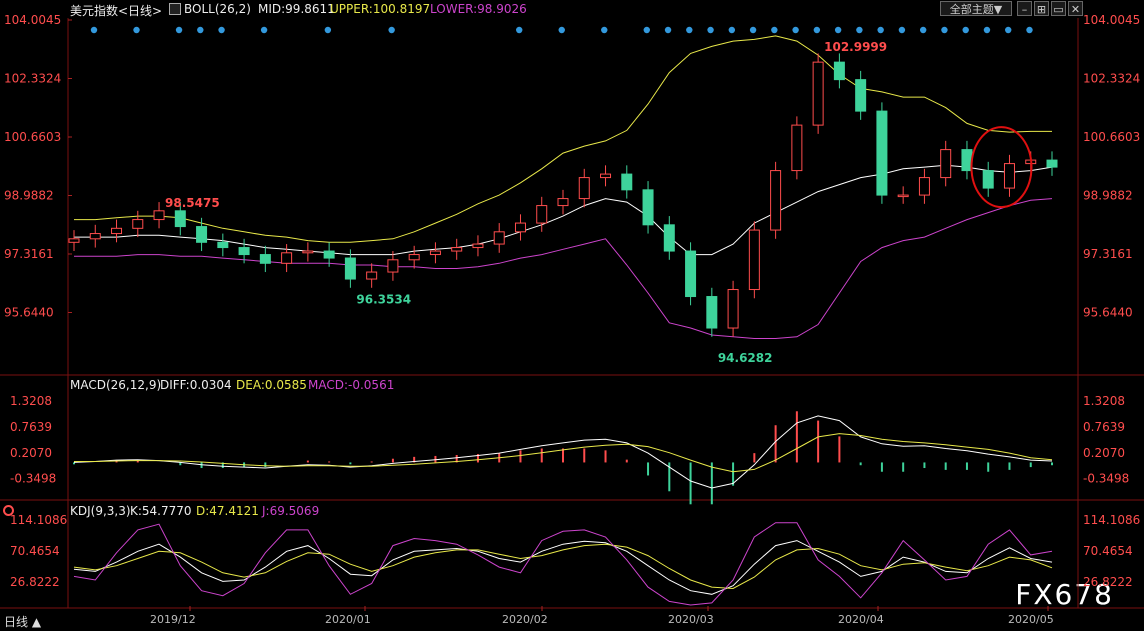 The image size is (1144, 631). What do you see at coordinates (383, 300) in the screenshot?
I see `price-annotation: 96.3534` at bounding box center [383, 300].